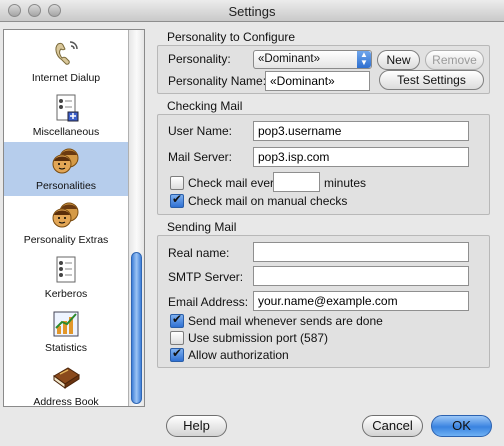  What do you see at coordinates (205, 106) in the screenshot?
I see `checking-section-title: Checking Mail` at bounding box center [205, 106].